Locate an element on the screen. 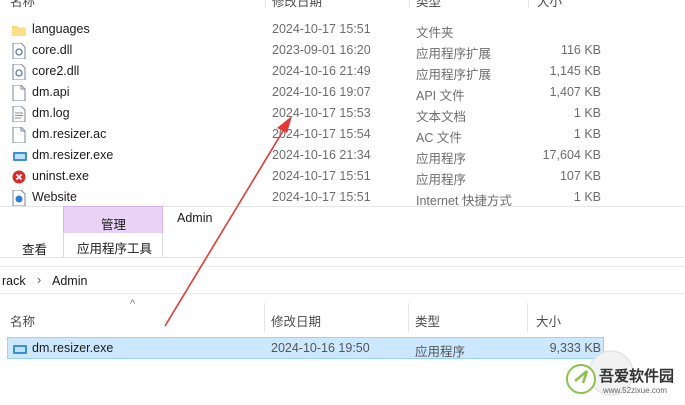 The image size is (685, 405). watermark-url: www.52zixue.com is located at coordinates (635, 390).